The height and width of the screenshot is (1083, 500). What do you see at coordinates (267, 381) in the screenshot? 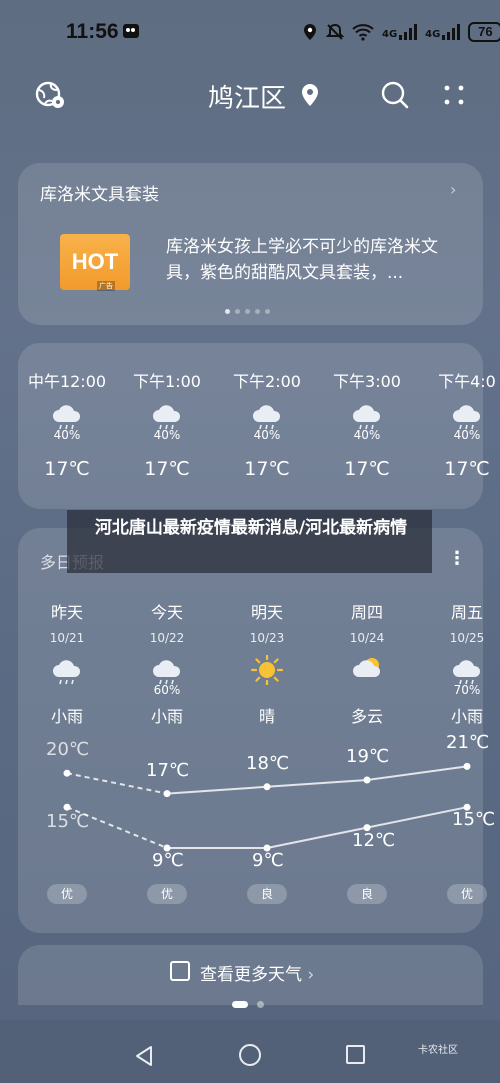
I see `hour-time: 下午2:00` at bounding box center [267, 381].